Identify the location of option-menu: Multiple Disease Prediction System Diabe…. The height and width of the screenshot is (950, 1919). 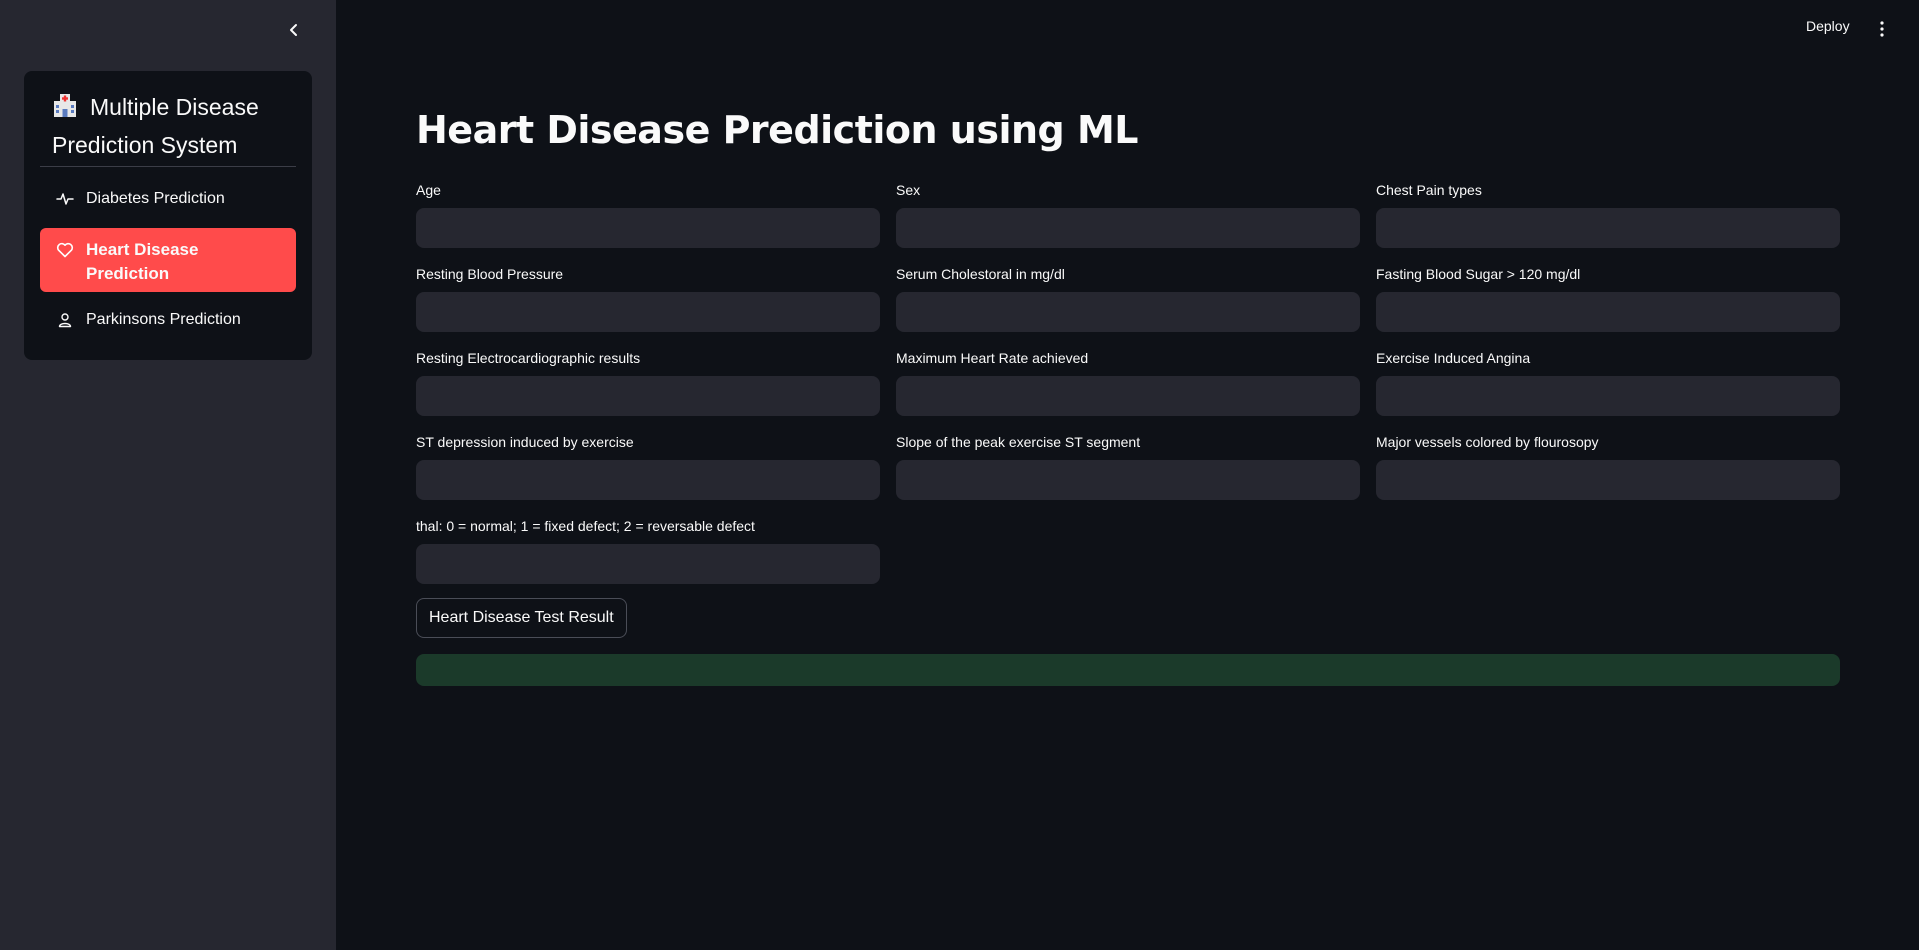
(168, 215).